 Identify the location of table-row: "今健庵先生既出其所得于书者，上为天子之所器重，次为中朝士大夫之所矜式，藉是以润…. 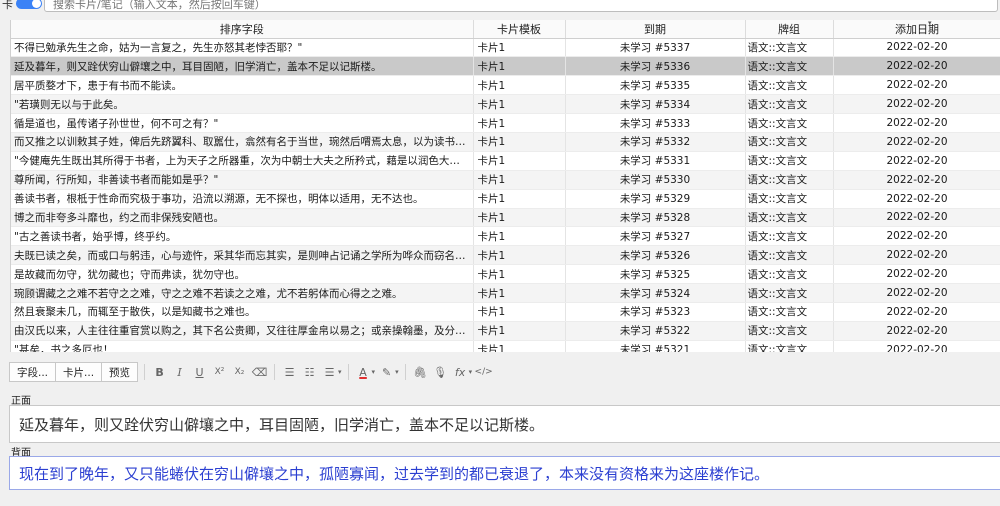
(505, 161).